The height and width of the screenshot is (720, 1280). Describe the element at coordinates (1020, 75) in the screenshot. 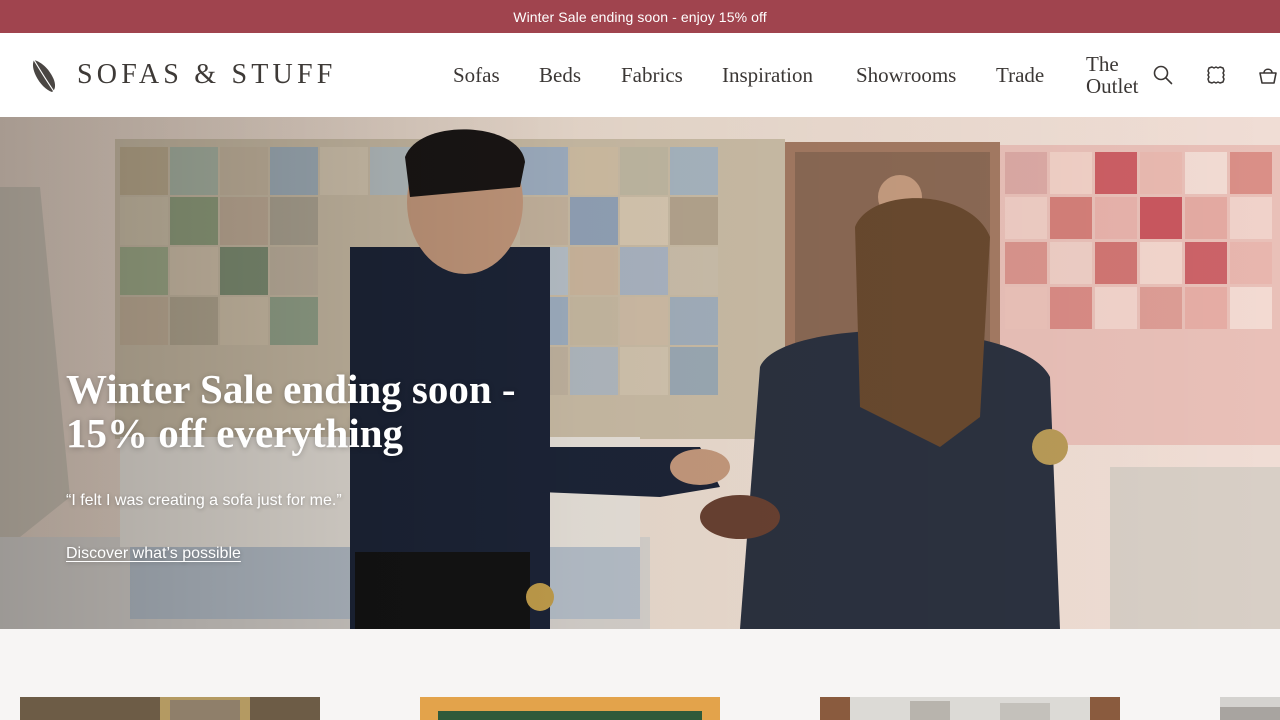

I see `nav-trade: Trade` at that location.